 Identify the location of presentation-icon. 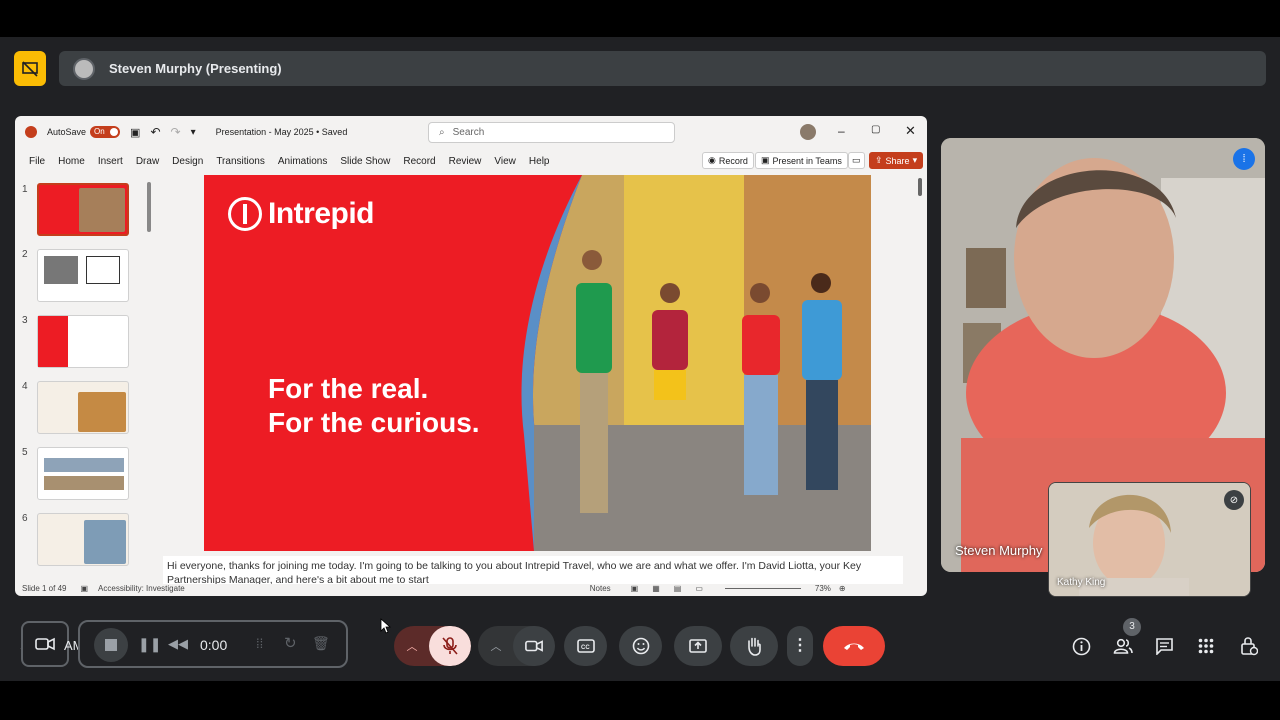
(30, 68).